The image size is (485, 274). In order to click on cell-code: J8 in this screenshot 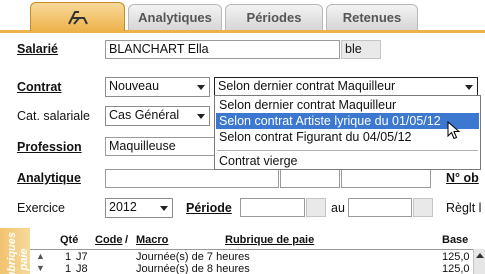, I will do `click(82, 268)`.